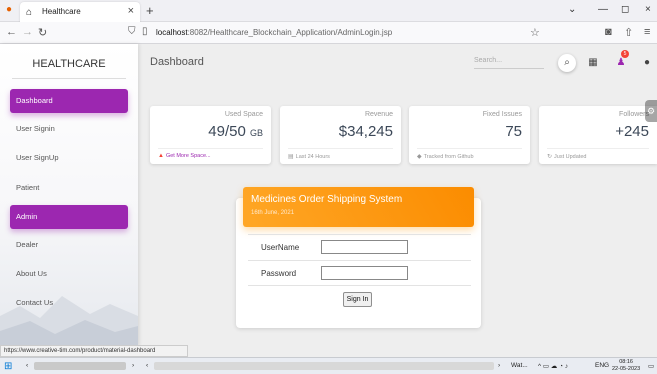  I want to click on sidebar-item-dashboard: Dashboard, so click(69, 101).